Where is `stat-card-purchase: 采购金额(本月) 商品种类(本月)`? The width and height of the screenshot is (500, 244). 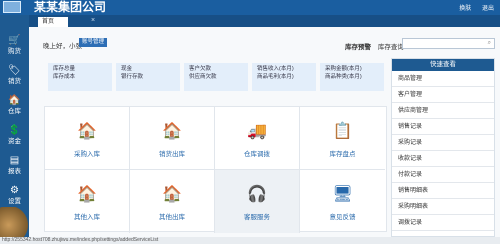
stat-card-purchase: 采购金额(本月) 商品种类(本月) is located at coordinates (352, 77).